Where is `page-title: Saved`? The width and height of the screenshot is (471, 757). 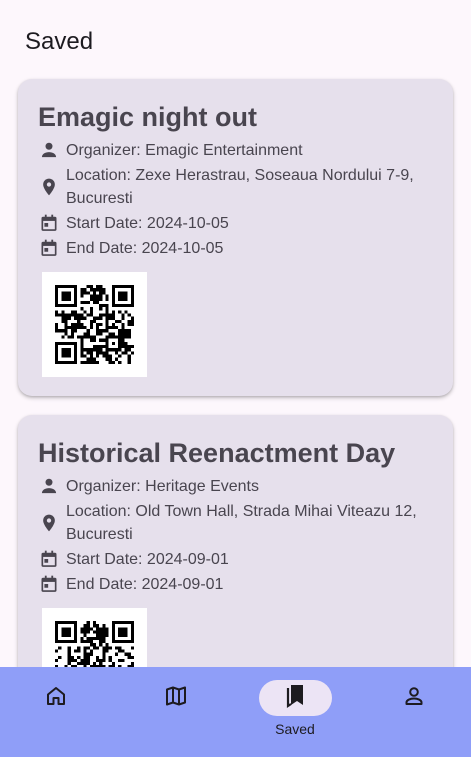
page-title: Saved is located at coordinates (59, 41).